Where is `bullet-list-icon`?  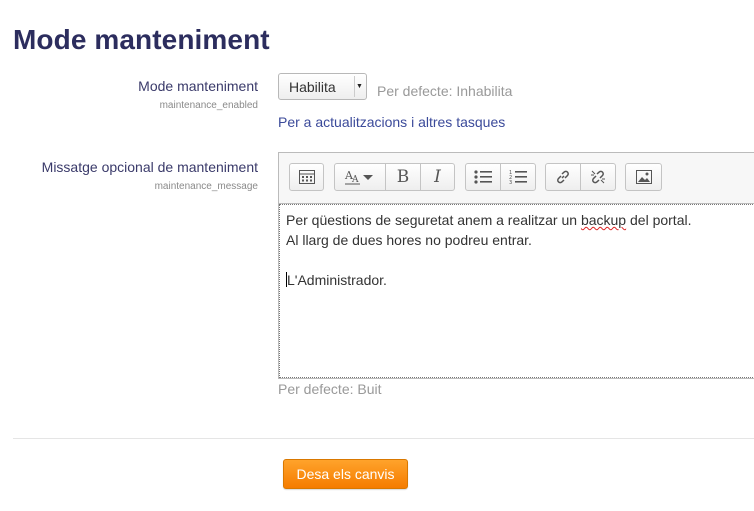
bullet-list-icon is located at coordinates (483, 177).